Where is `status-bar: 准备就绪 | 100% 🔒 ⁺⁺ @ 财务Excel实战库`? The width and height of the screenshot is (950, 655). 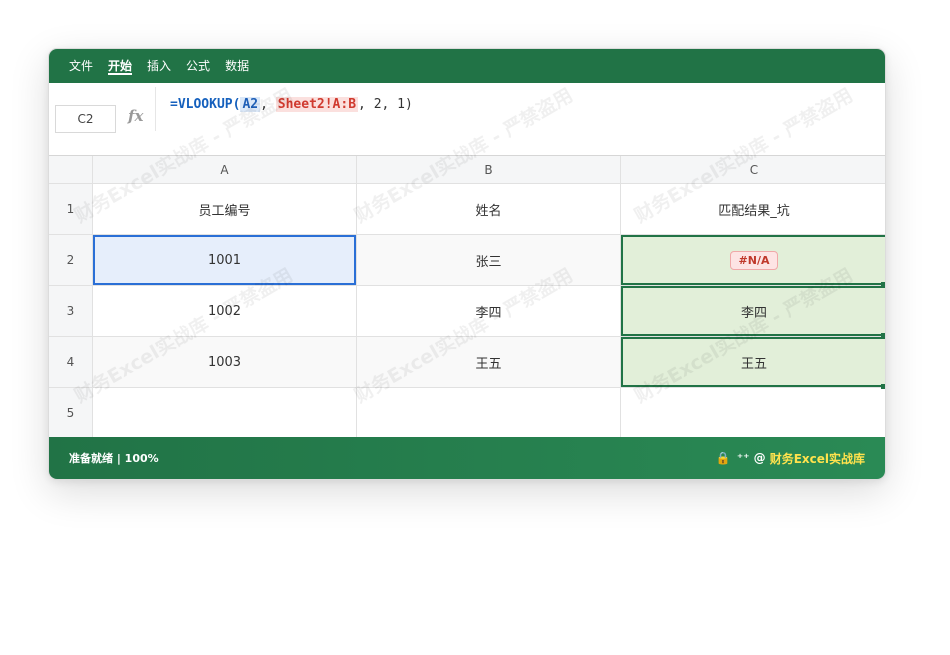 status-bar: 准备就绪 | 100% 🔒 ⁺⁺ @ 财务Excel实战库 is located at coordinates (467, 458).